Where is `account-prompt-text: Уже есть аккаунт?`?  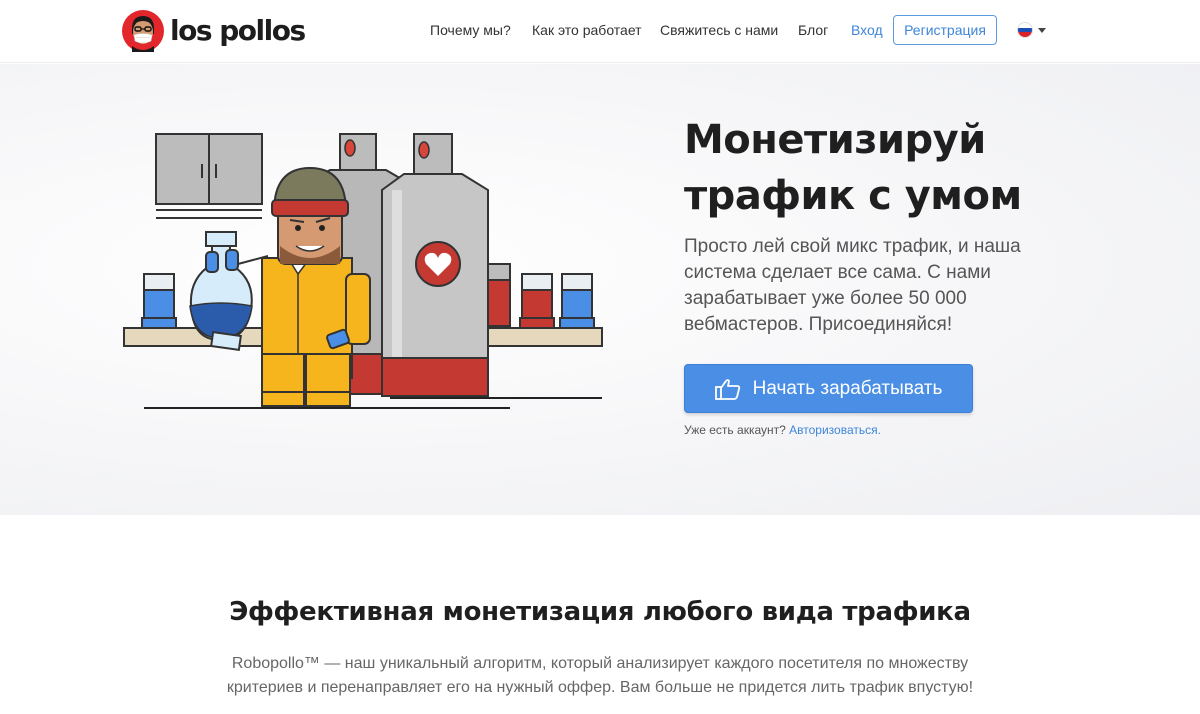 account-prompt-text: Уже есть аккаунт? is located at coordinates (735, 430).